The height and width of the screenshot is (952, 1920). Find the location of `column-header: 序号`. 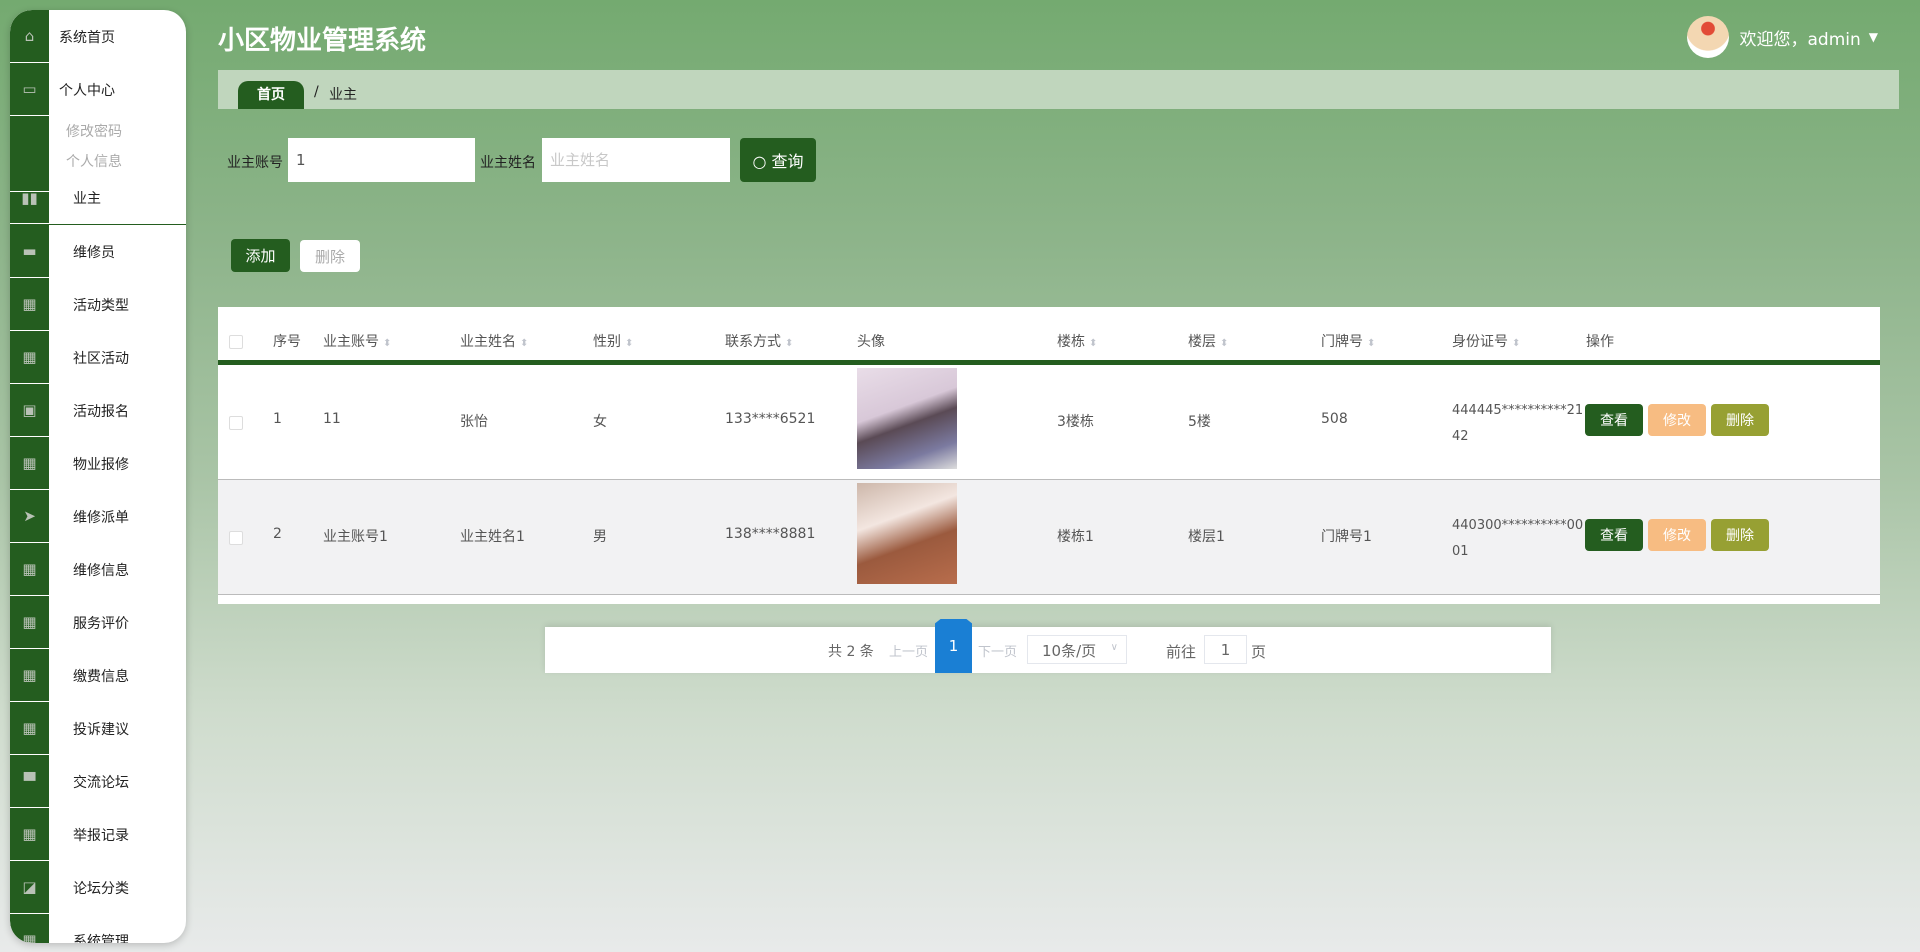

column-header: 序号 is located at coordinates (287, 341).